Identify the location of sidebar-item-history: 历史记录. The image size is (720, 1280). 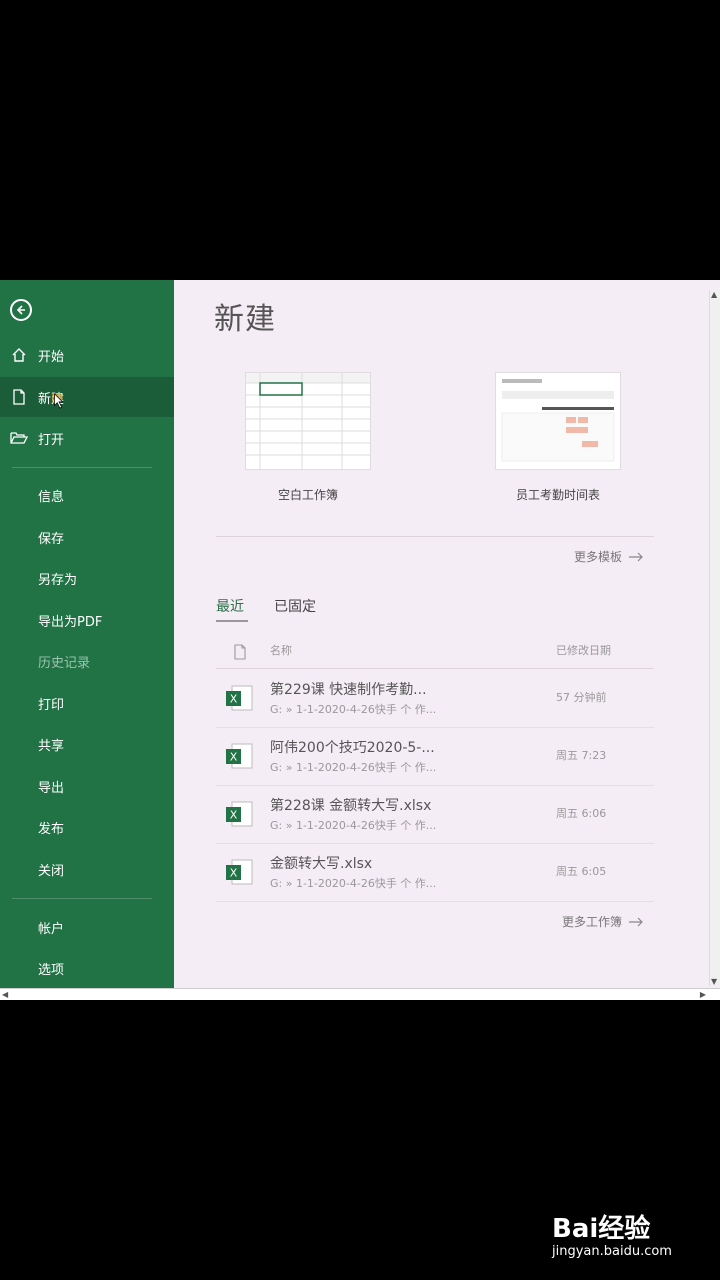
(87, 661).